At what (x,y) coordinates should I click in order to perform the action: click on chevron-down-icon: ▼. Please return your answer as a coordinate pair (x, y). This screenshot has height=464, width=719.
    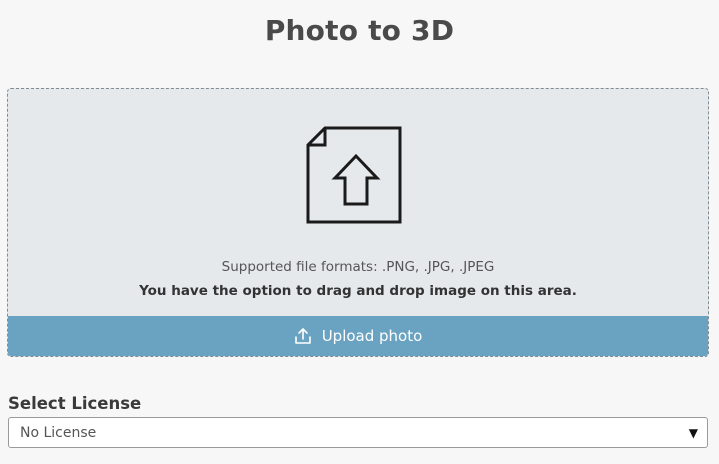
    Looking at the image, I should click on (693, 433).